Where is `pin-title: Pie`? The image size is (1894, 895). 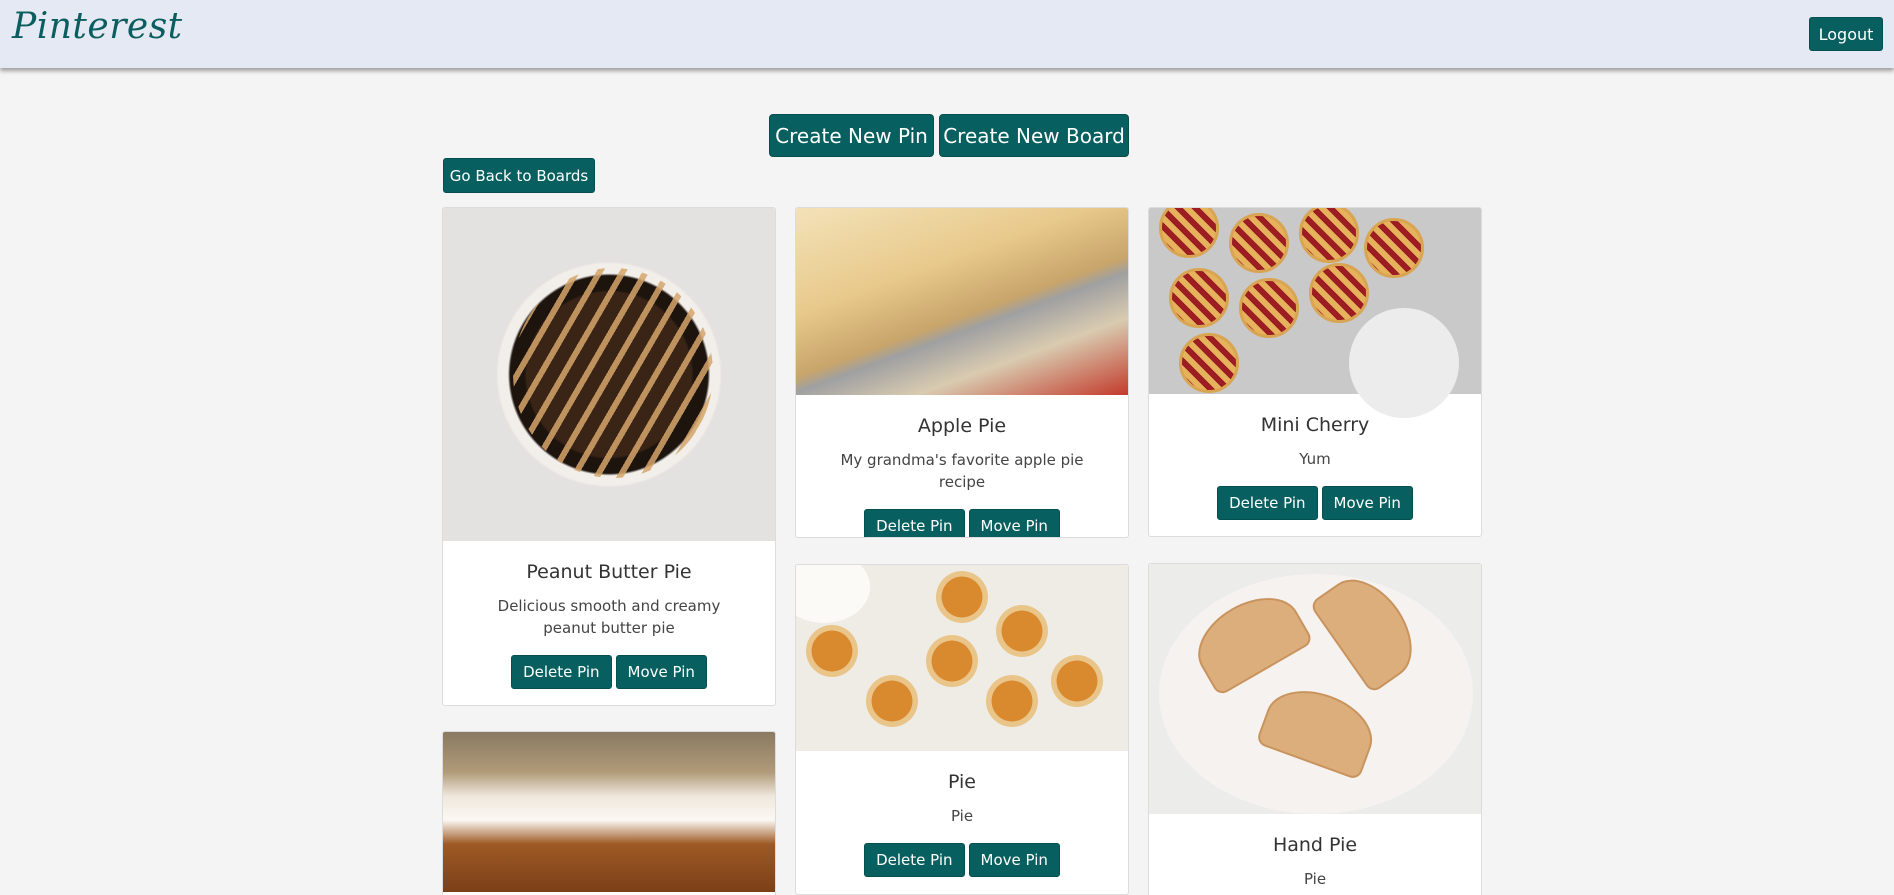 pin-title: Pie is located at coordinates (961, 782).